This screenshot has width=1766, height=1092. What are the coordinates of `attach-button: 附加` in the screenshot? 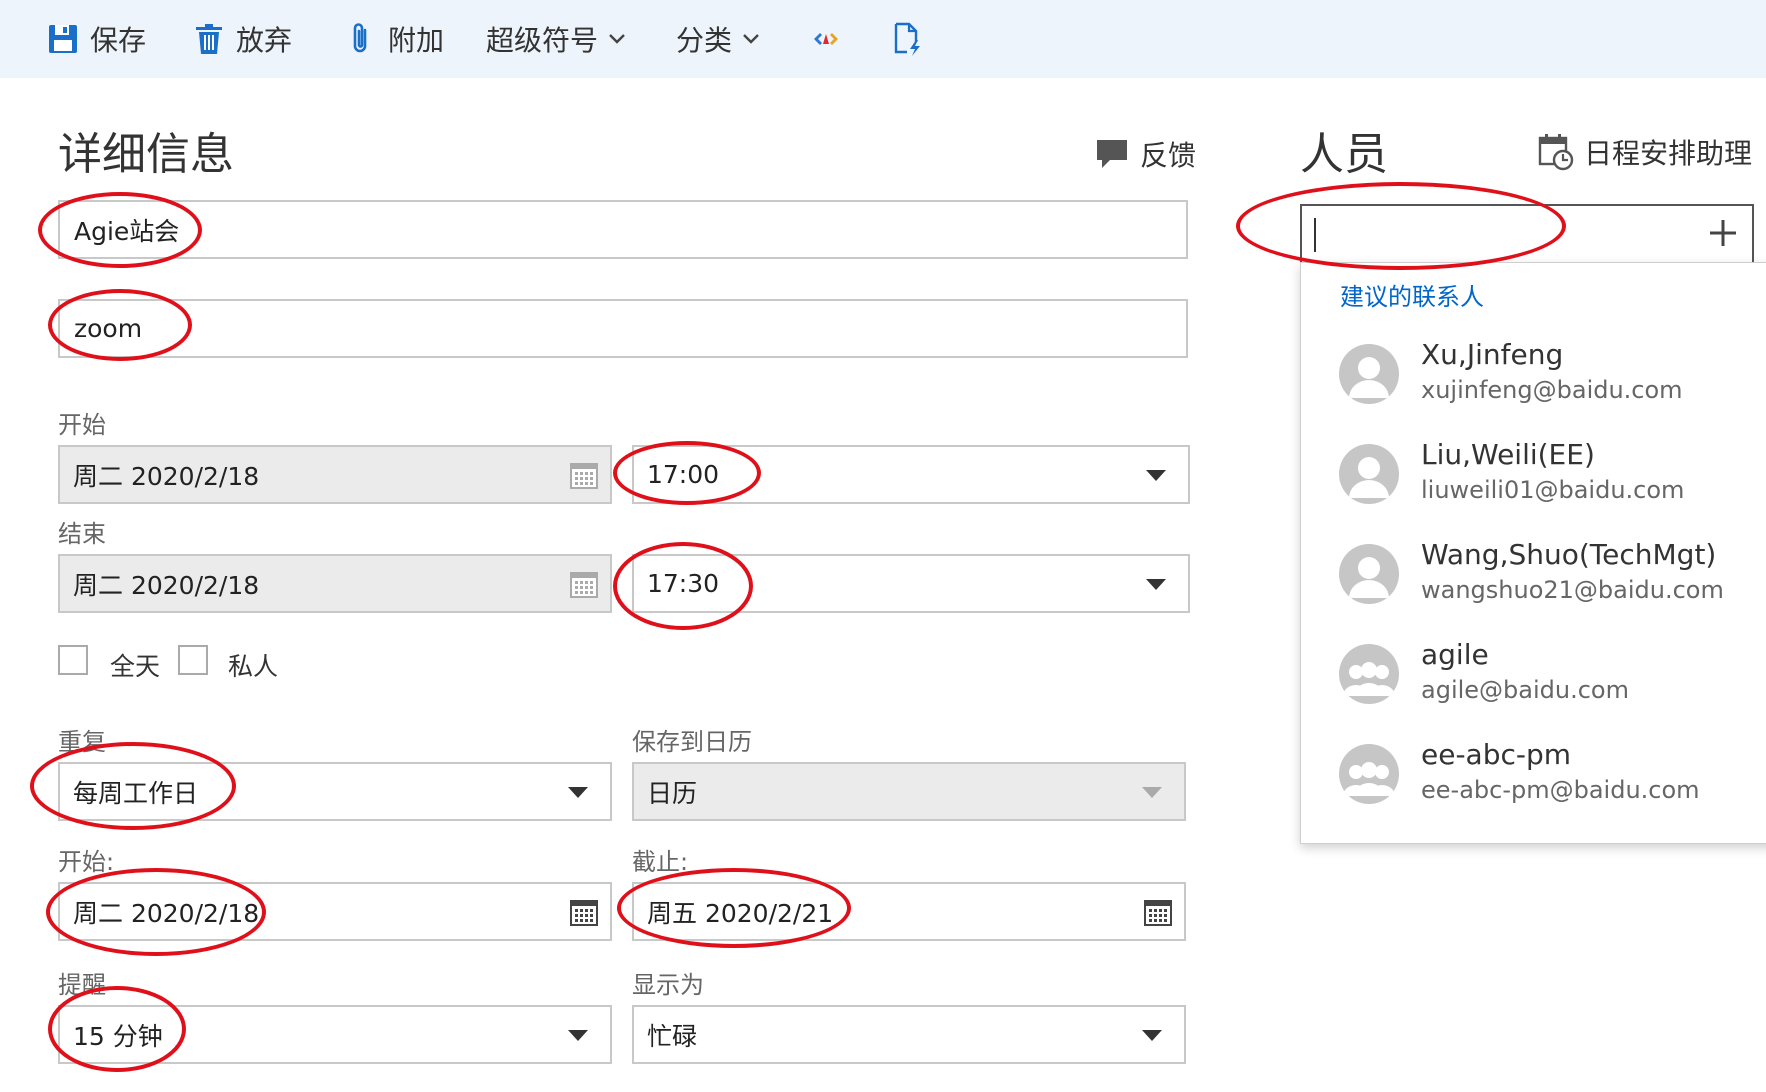 It's located at (397, 39).